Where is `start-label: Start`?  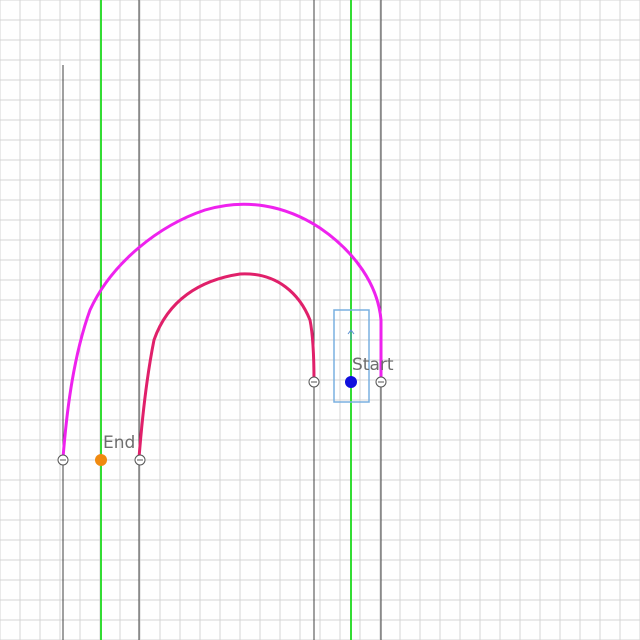
start-label: Start is located at coordinates (373, 365).